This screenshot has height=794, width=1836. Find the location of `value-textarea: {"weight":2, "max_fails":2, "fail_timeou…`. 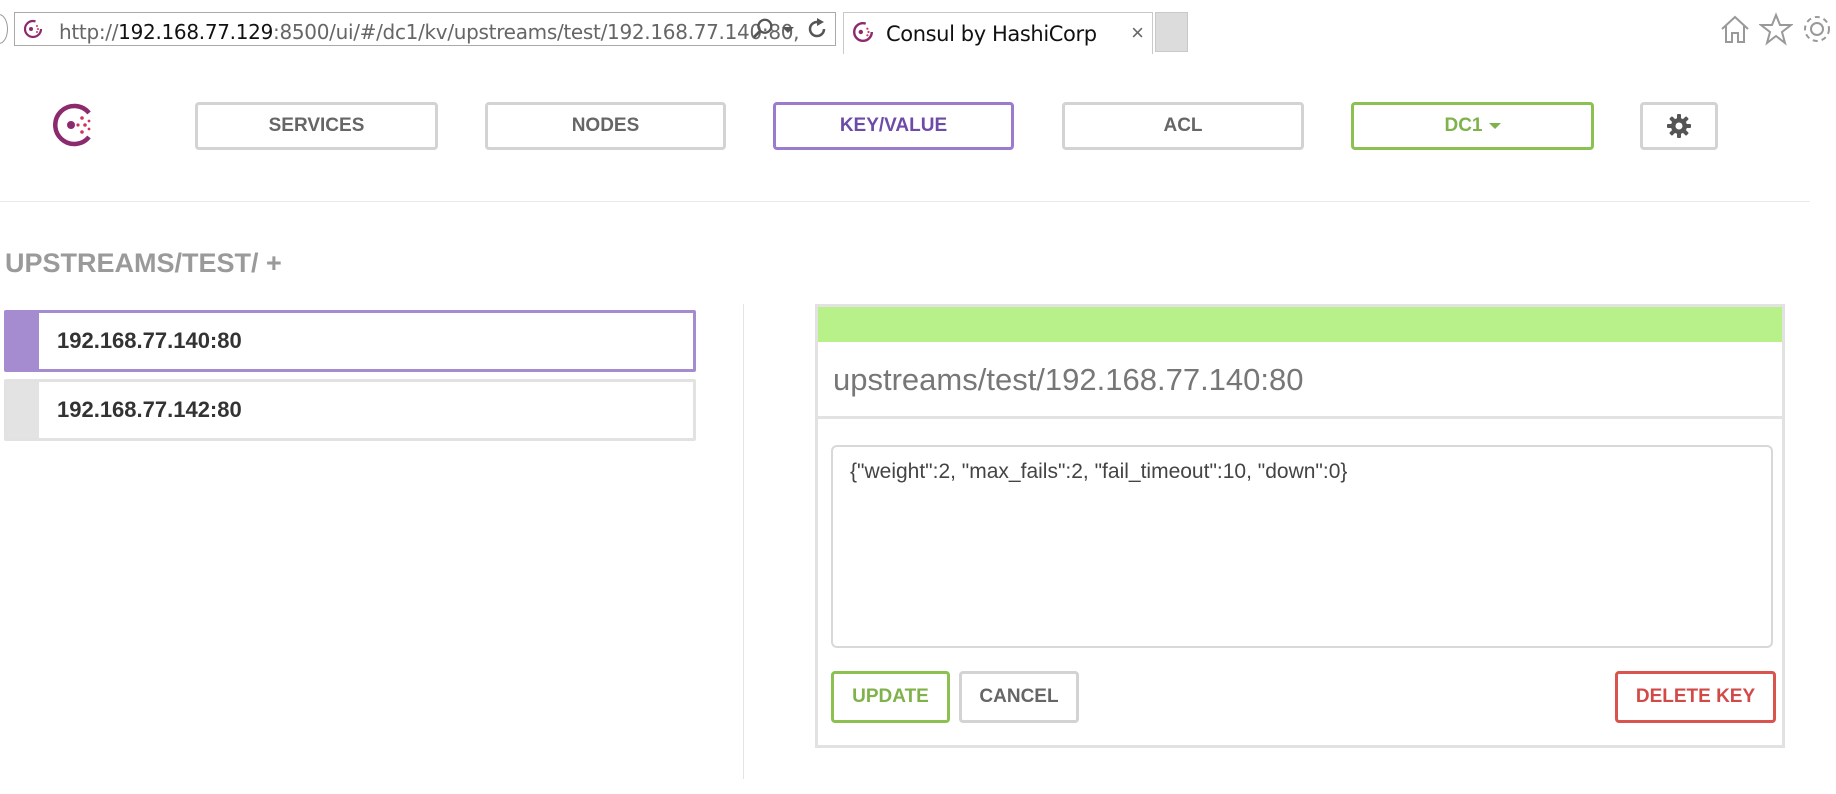

value-textarea: {"weight":2, "max_fails":2, "fail_timeou… is located at coordinates (1302, 546).